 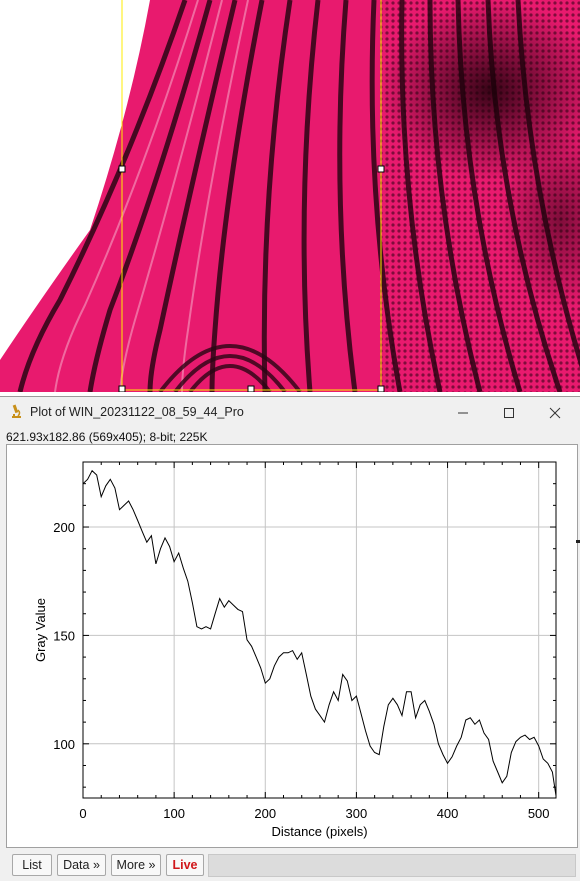 What do you see at coordinates (578, 541) in the screenshot?
I see `window-edge-marker` at bounding box center [578, 541].